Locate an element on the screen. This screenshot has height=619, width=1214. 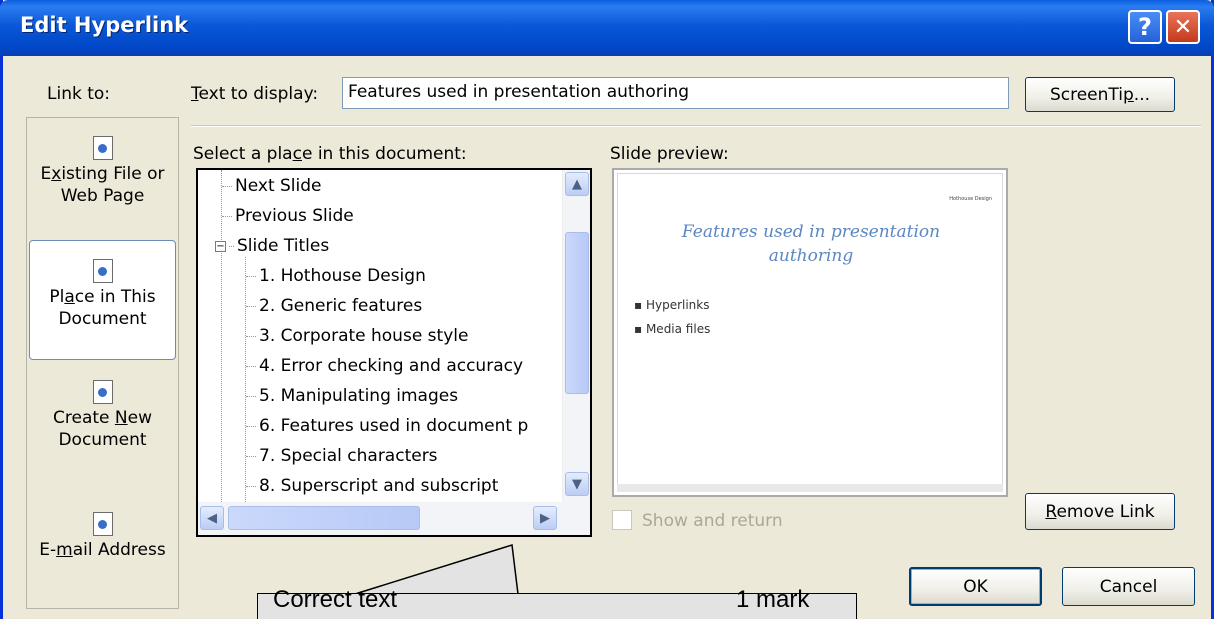
callout-text-left: Correct text is located at coordinates (335, 599).